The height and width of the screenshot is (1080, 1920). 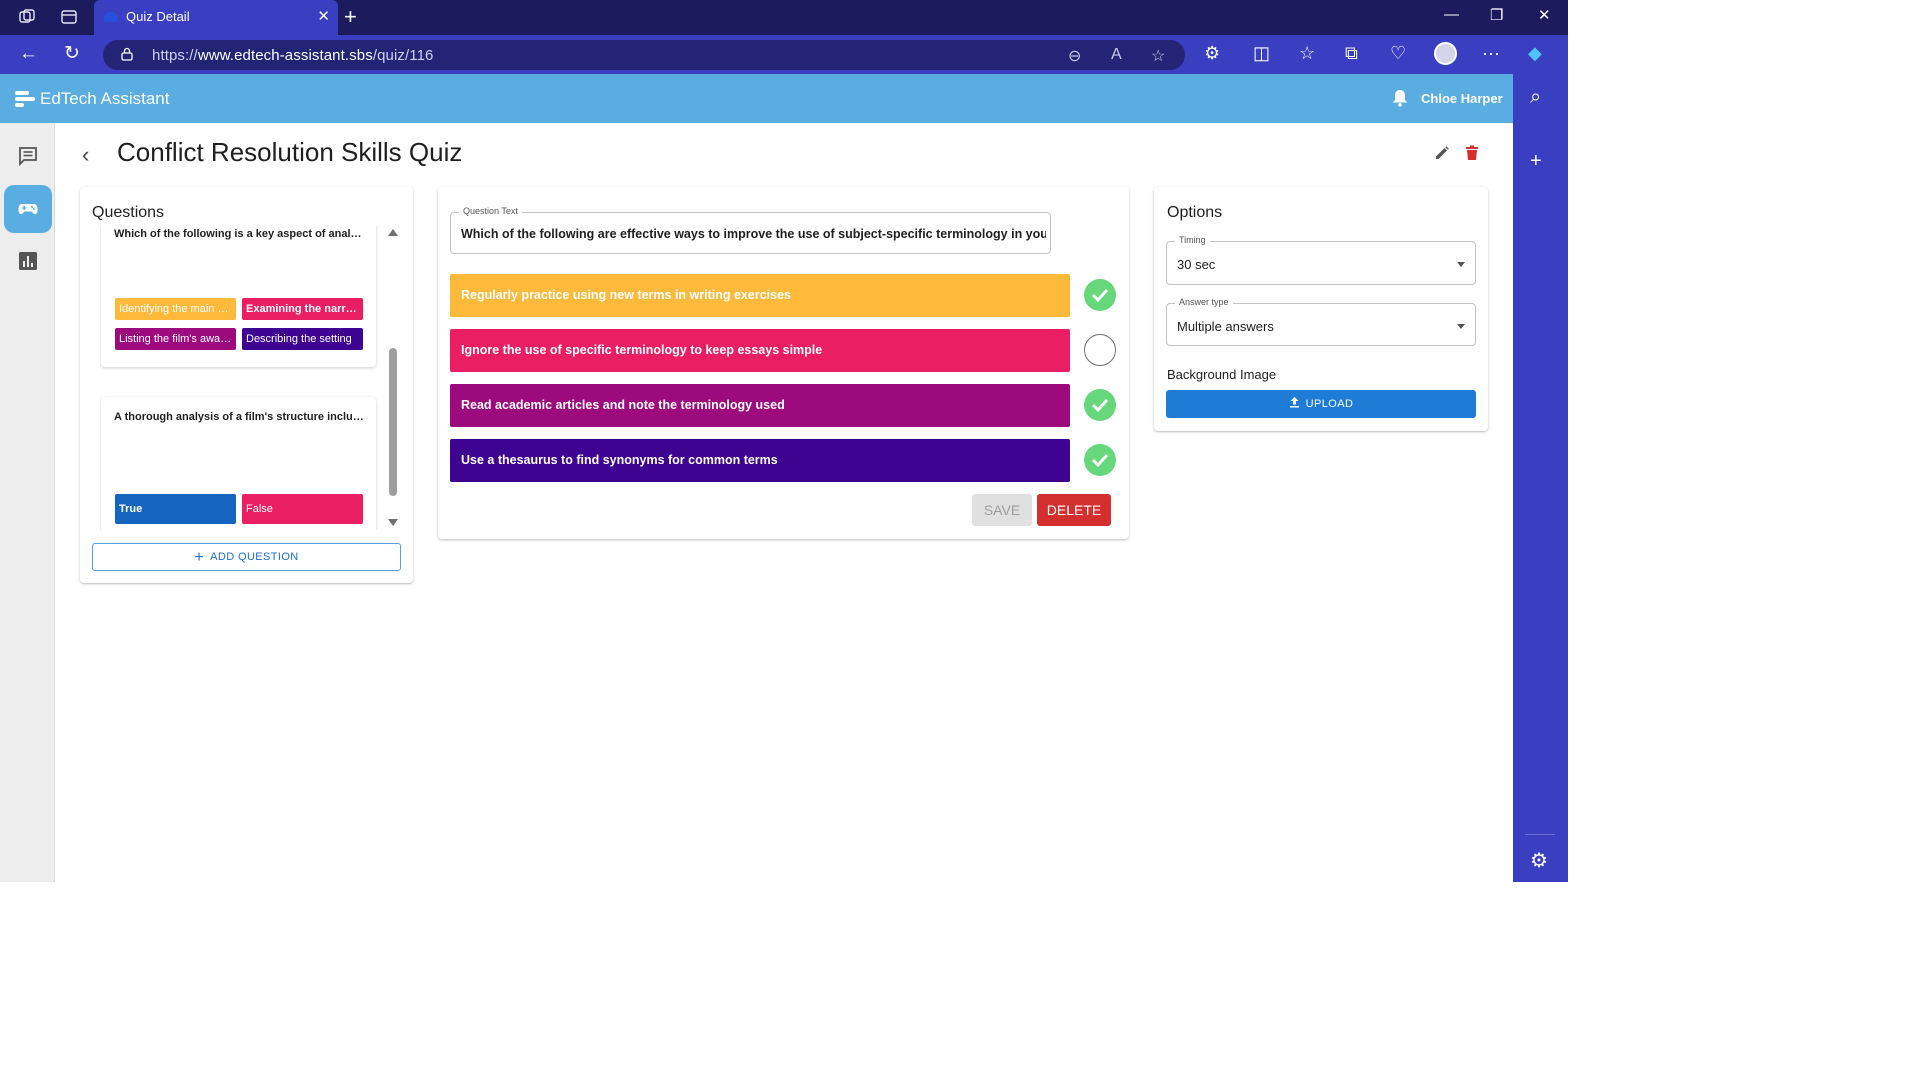 What do you see at coordinates (1535, 97) in the screenshot?
I see `sidebar-search-icon: ⌕` at bounding box center [1535, 97].